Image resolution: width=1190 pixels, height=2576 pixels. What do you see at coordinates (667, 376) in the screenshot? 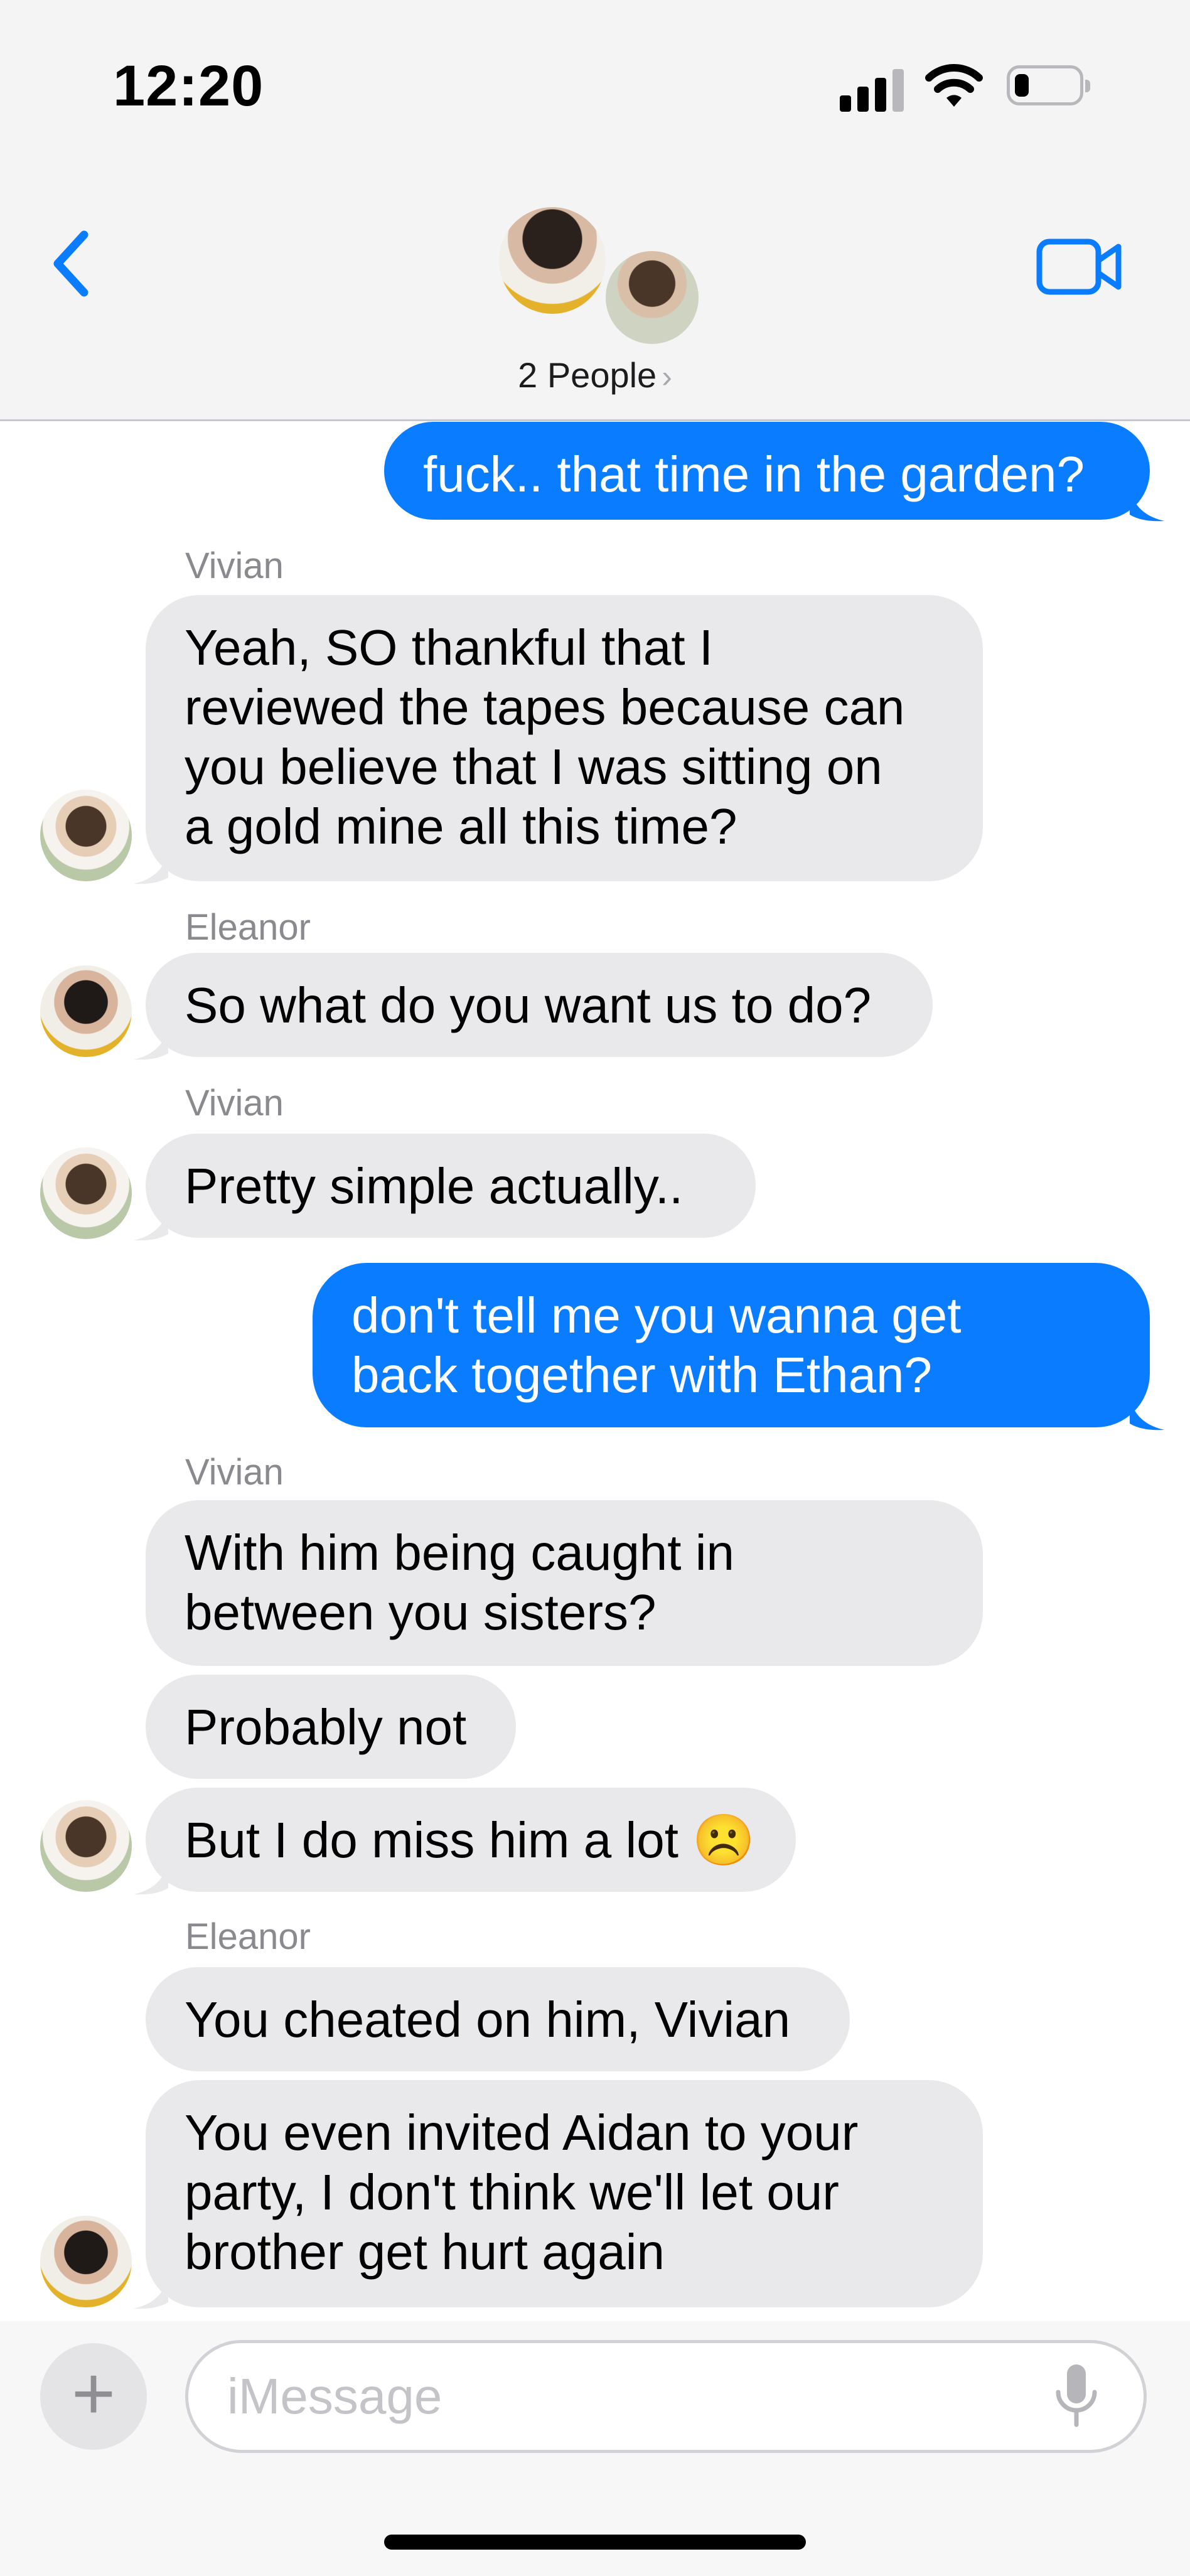
I see `chevron-right-icon: ›` at bounding box center [667, 376].